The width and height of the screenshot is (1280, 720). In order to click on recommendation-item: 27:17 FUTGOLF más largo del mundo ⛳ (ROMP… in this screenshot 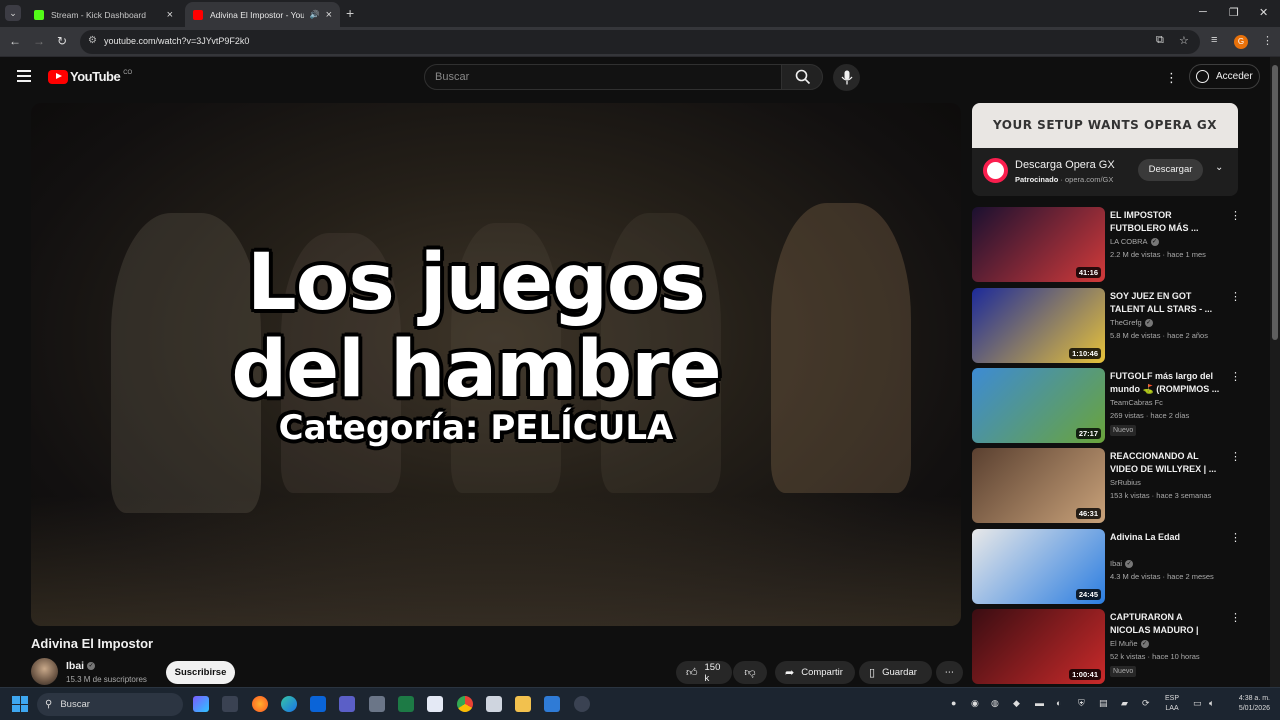, I will do `click(1107, 406)`.